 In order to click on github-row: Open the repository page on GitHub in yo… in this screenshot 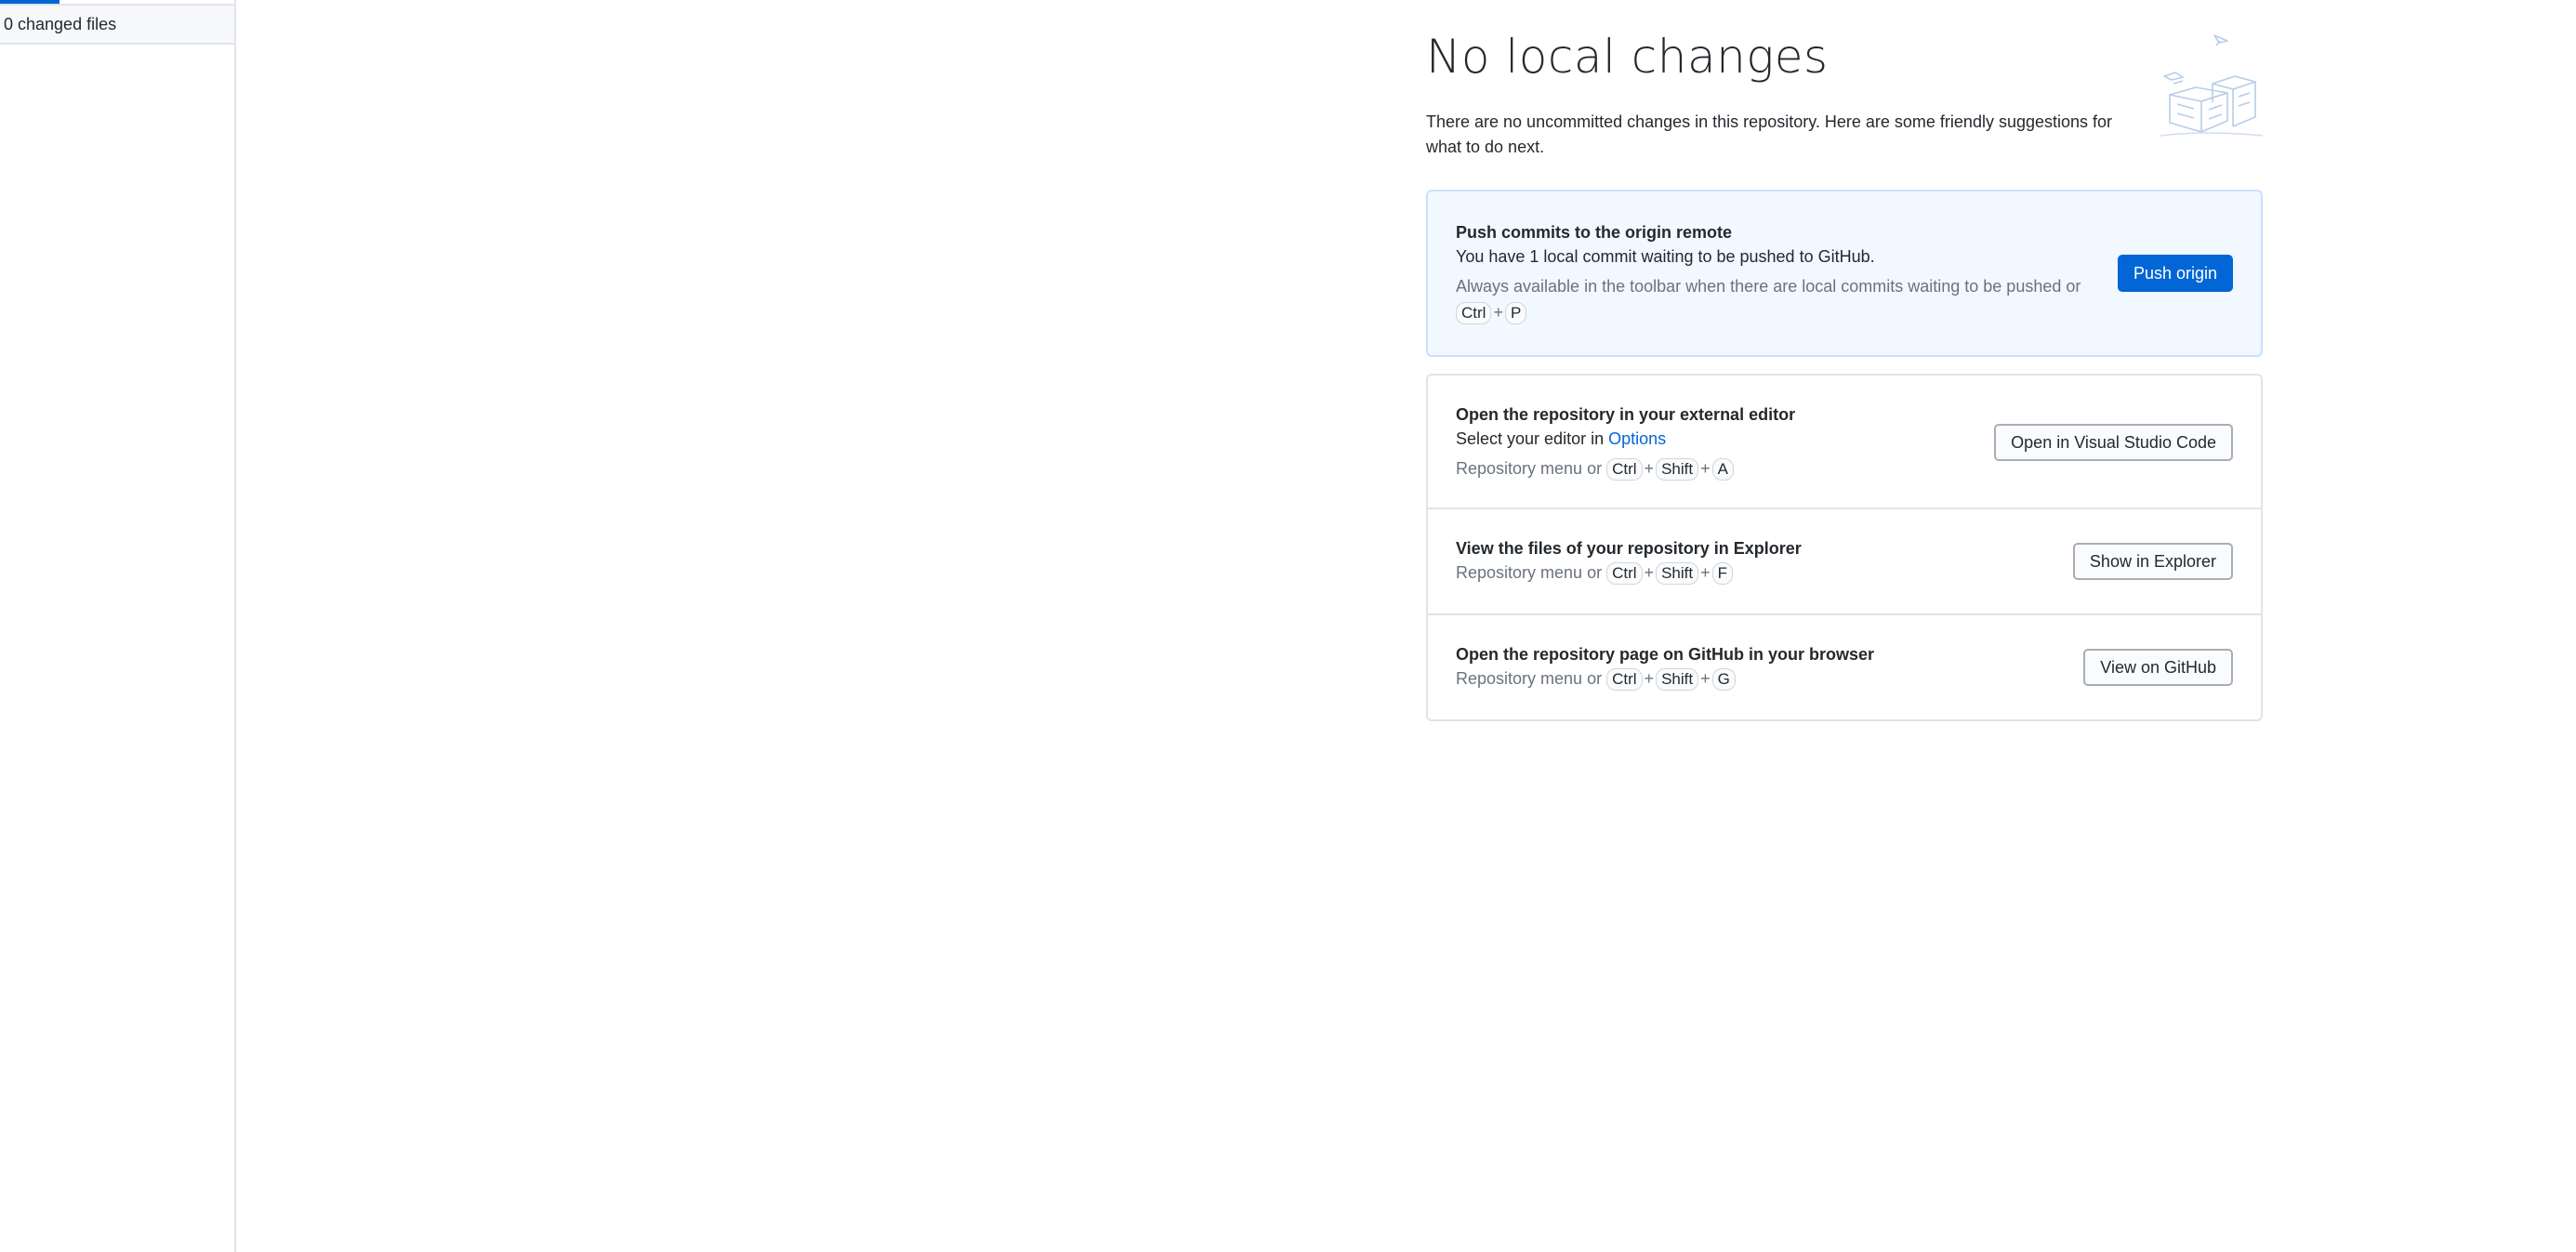, I will do `click(1844, 667)`.